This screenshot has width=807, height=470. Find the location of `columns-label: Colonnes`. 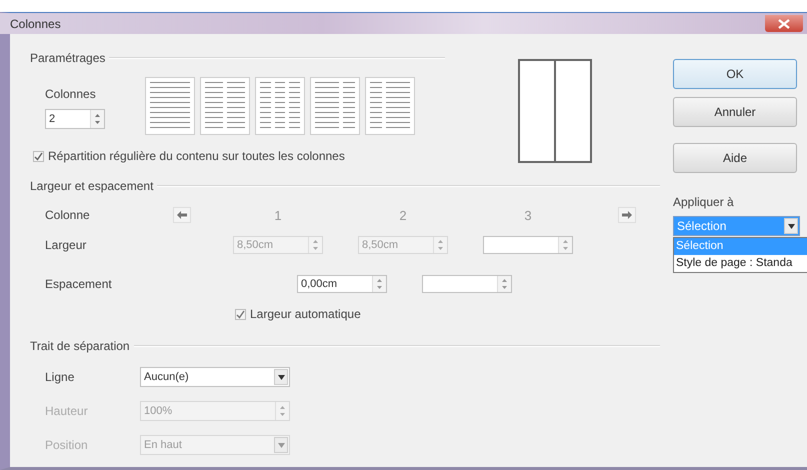

columns-label: Colonnes is located at coordinates (71, 94).